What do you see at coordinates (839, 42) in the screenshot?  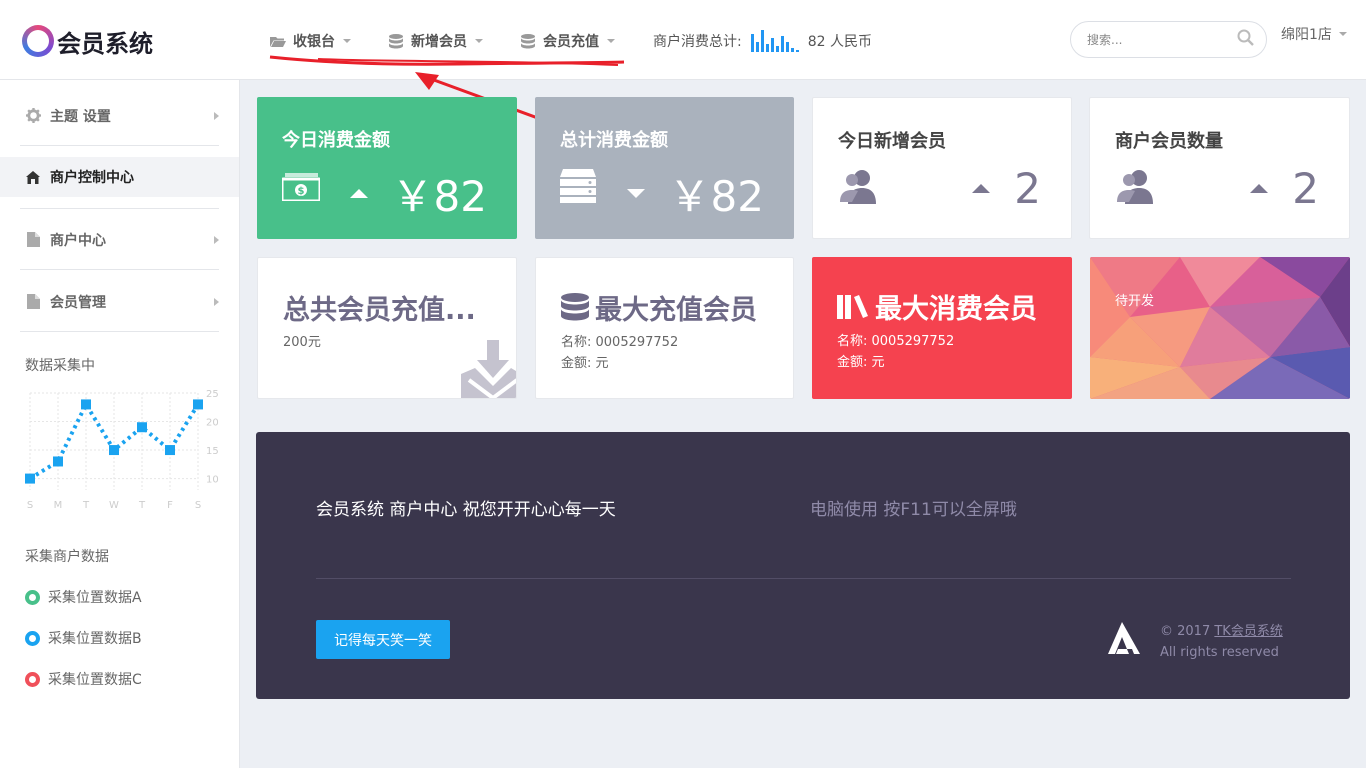 I see `spend-total-value: 82 人民币` at bounding box center [839, 42].